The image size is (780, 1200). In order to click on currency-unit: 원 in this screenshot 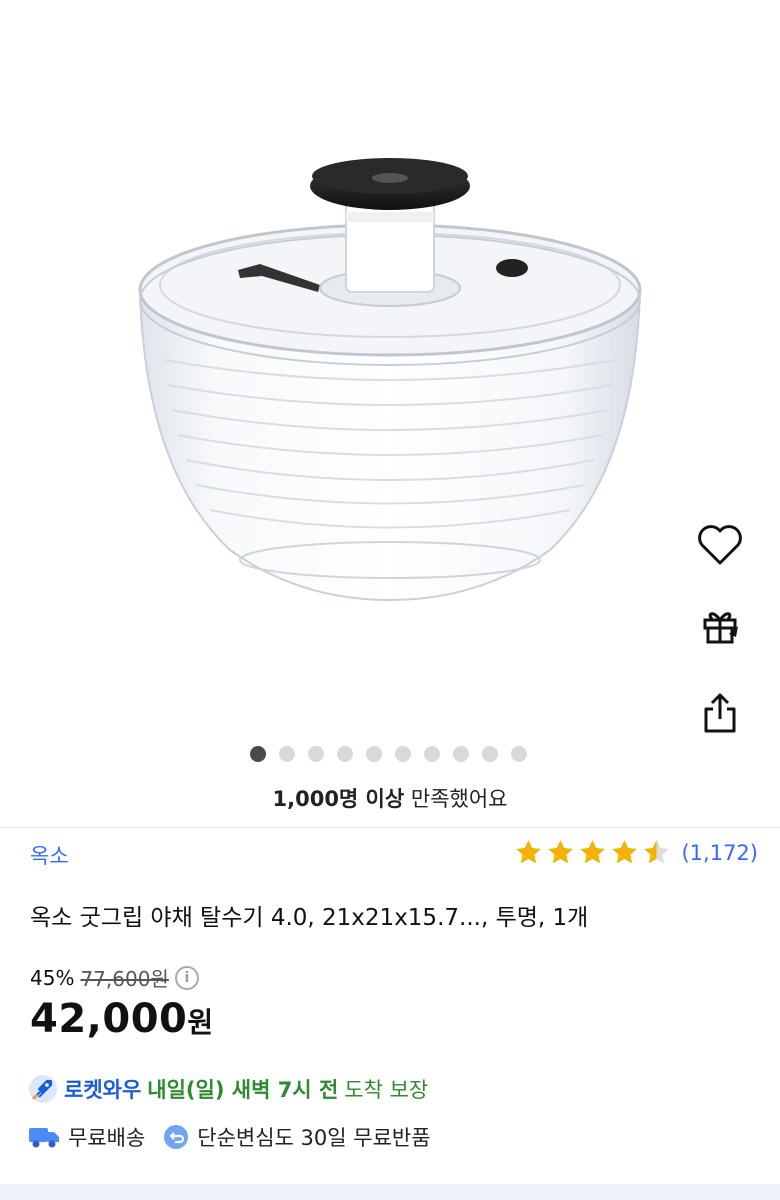, I will do `click(200, 1022)`.